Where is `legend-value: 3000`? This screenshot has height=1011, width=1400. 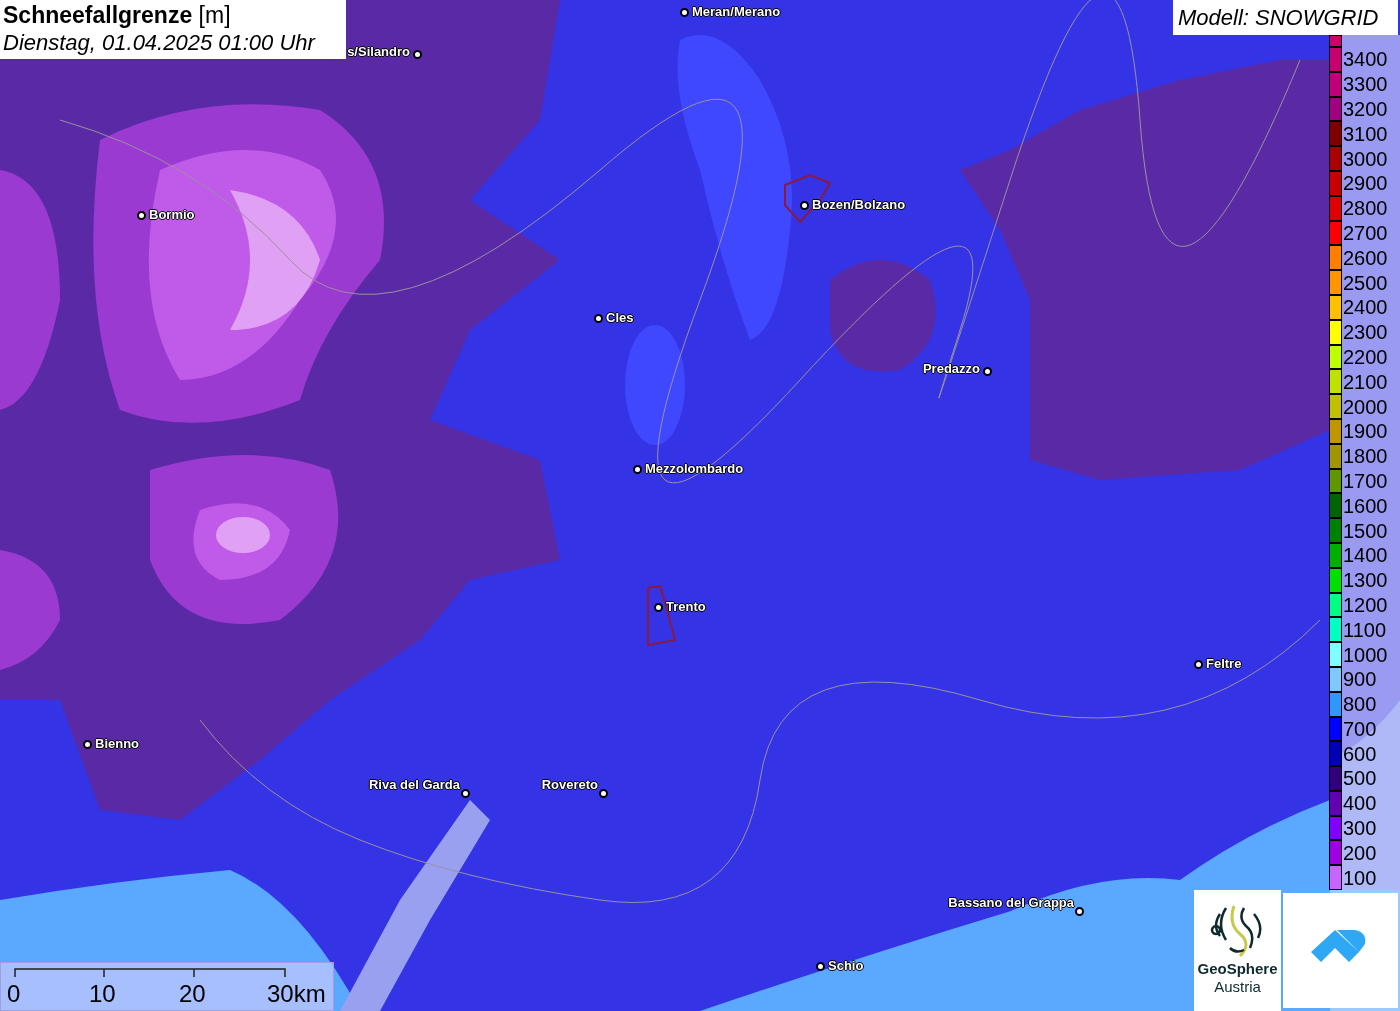 legend-value: 3000 is located at coordinates (1365, 158).